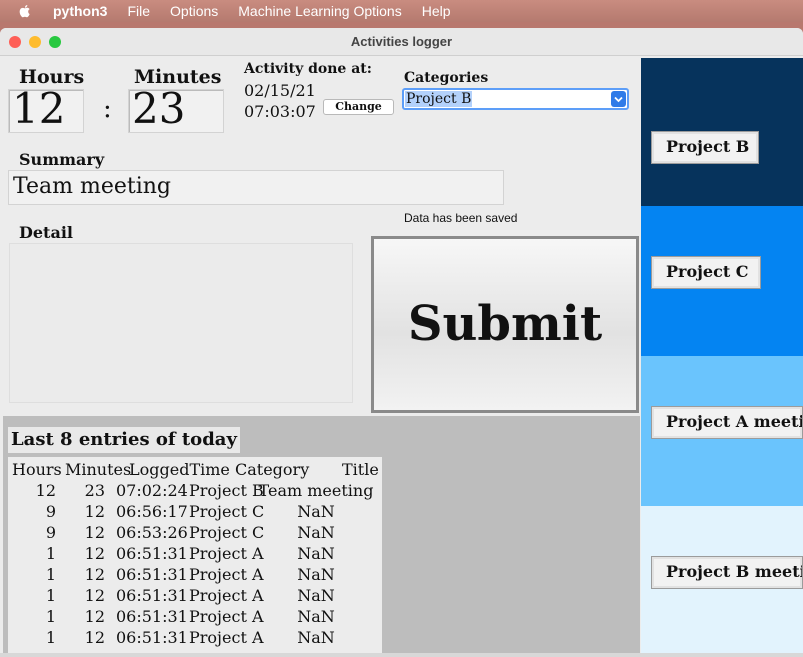  What do you see at coordinates (138, 11) in the screenshot?
I see `menu-file: File` at bounding box center [138, 11].